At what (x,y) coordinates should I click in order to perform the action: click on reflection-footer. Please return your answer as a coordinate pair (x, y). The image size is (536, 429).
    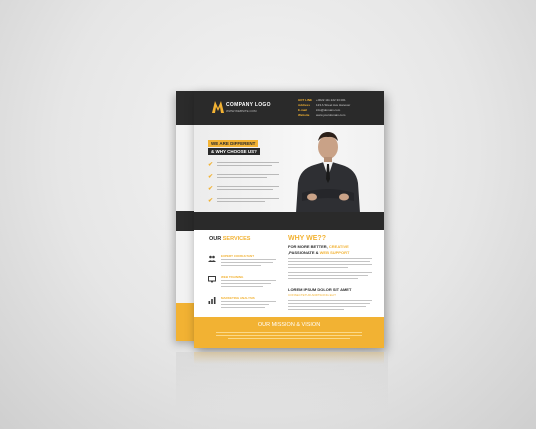
    Looking at the image, I should click on (289, 358).